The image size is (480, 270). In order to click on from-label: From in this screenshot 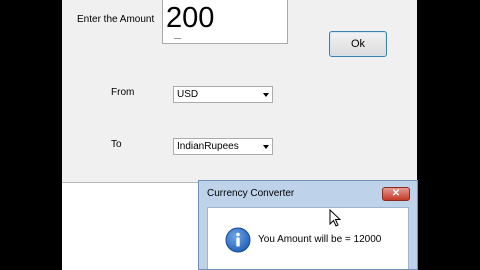, I will do `click(123, 92)`.